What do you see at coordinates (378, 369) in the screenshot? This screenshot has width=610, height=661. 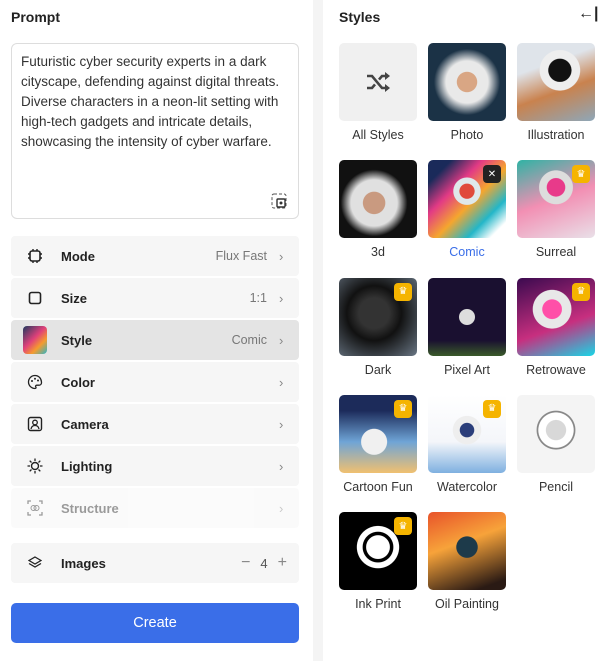 I see `style-label: Dark` at bounding box center [378, 369].